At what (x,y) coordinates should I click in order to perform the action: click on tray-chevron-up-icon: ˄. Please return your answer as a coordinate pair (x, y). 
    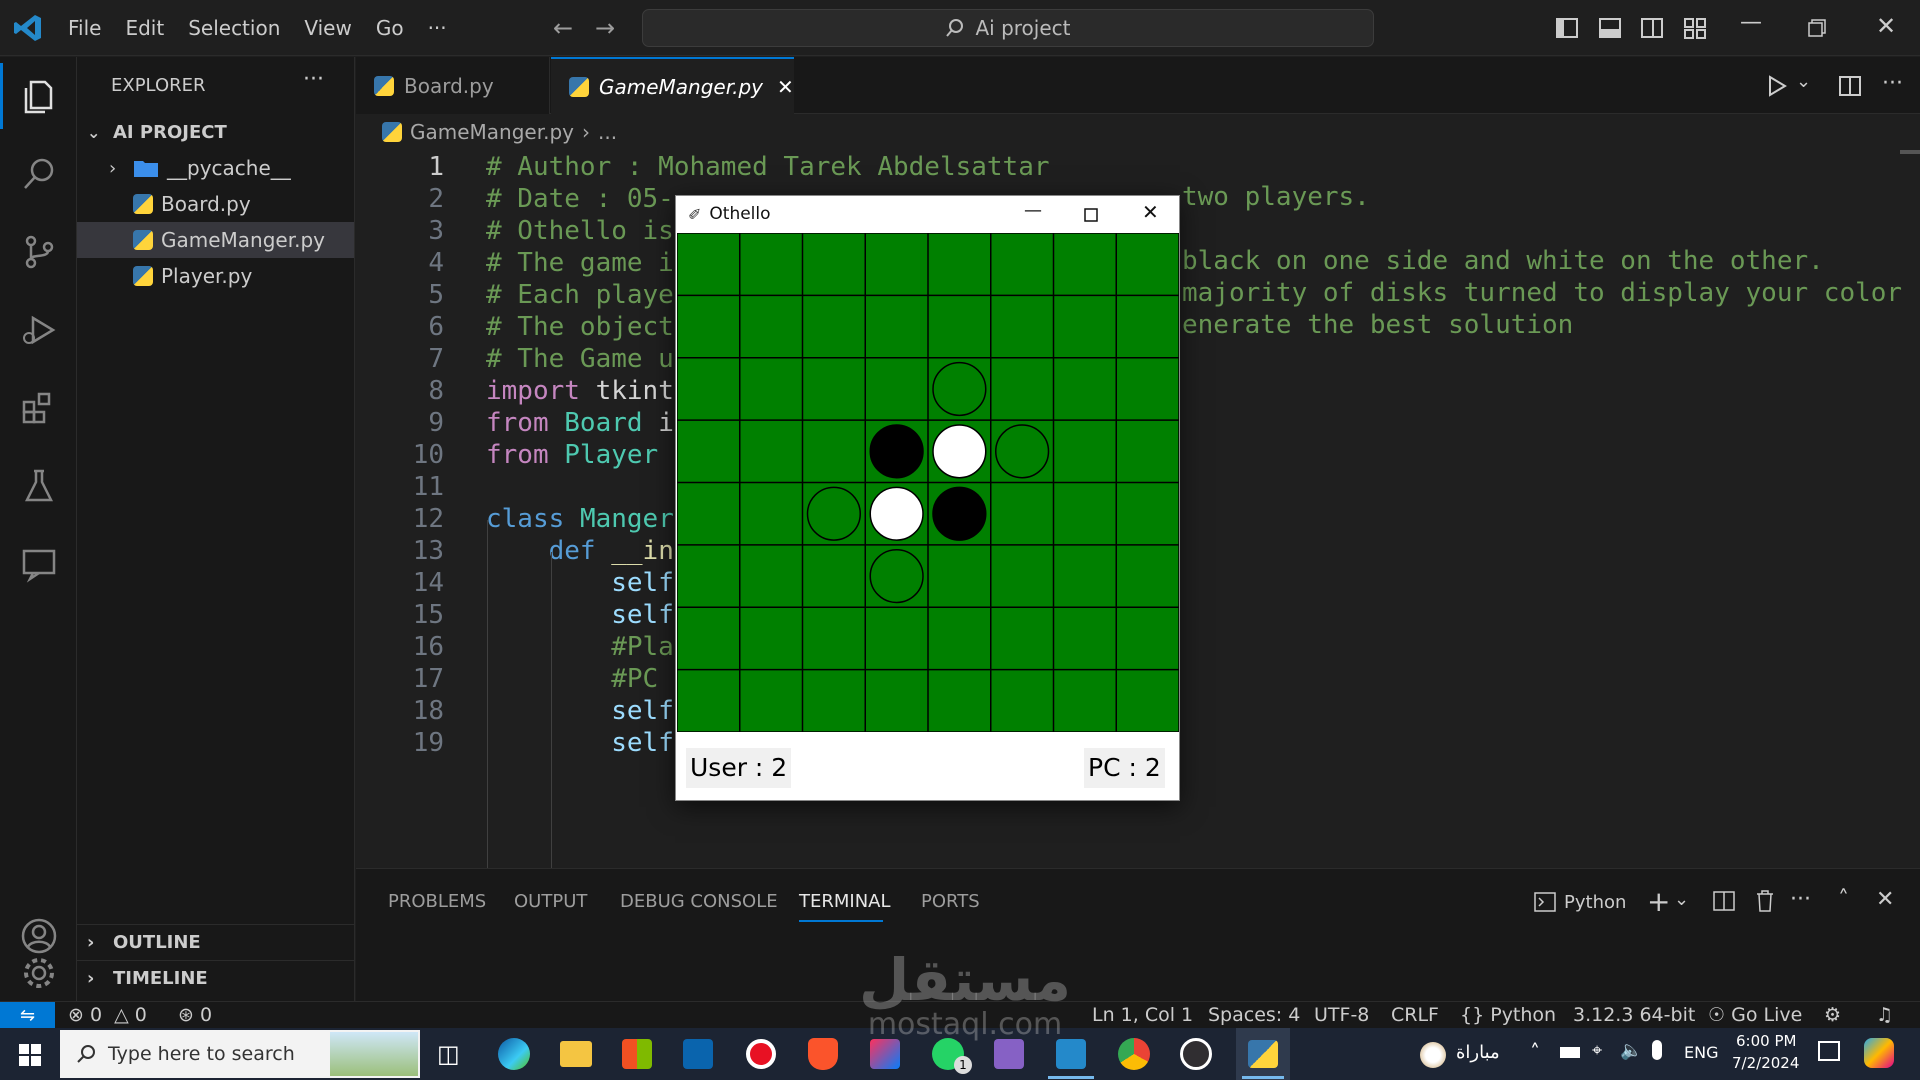
    Looking at the image, I should click on (1535, 1052).